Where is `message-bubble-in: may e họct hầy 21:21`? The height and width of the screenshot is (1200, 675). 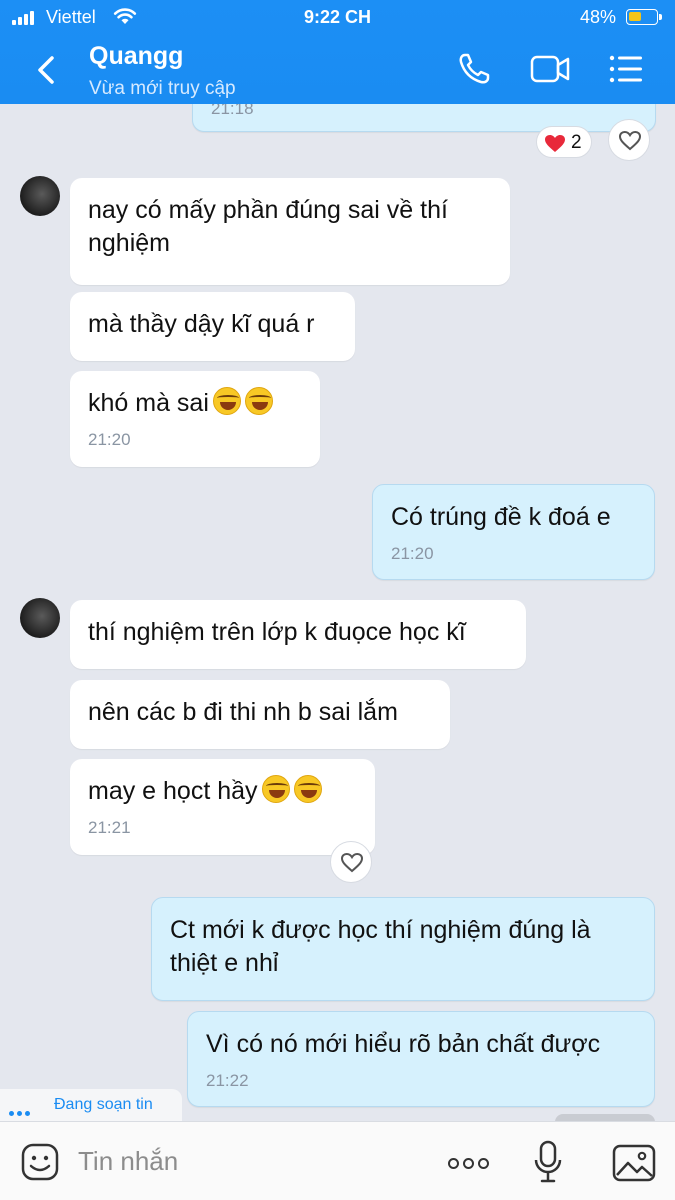 message-bubble-in: may e họct hầy 21:21 is located at coordinates (222, 807).